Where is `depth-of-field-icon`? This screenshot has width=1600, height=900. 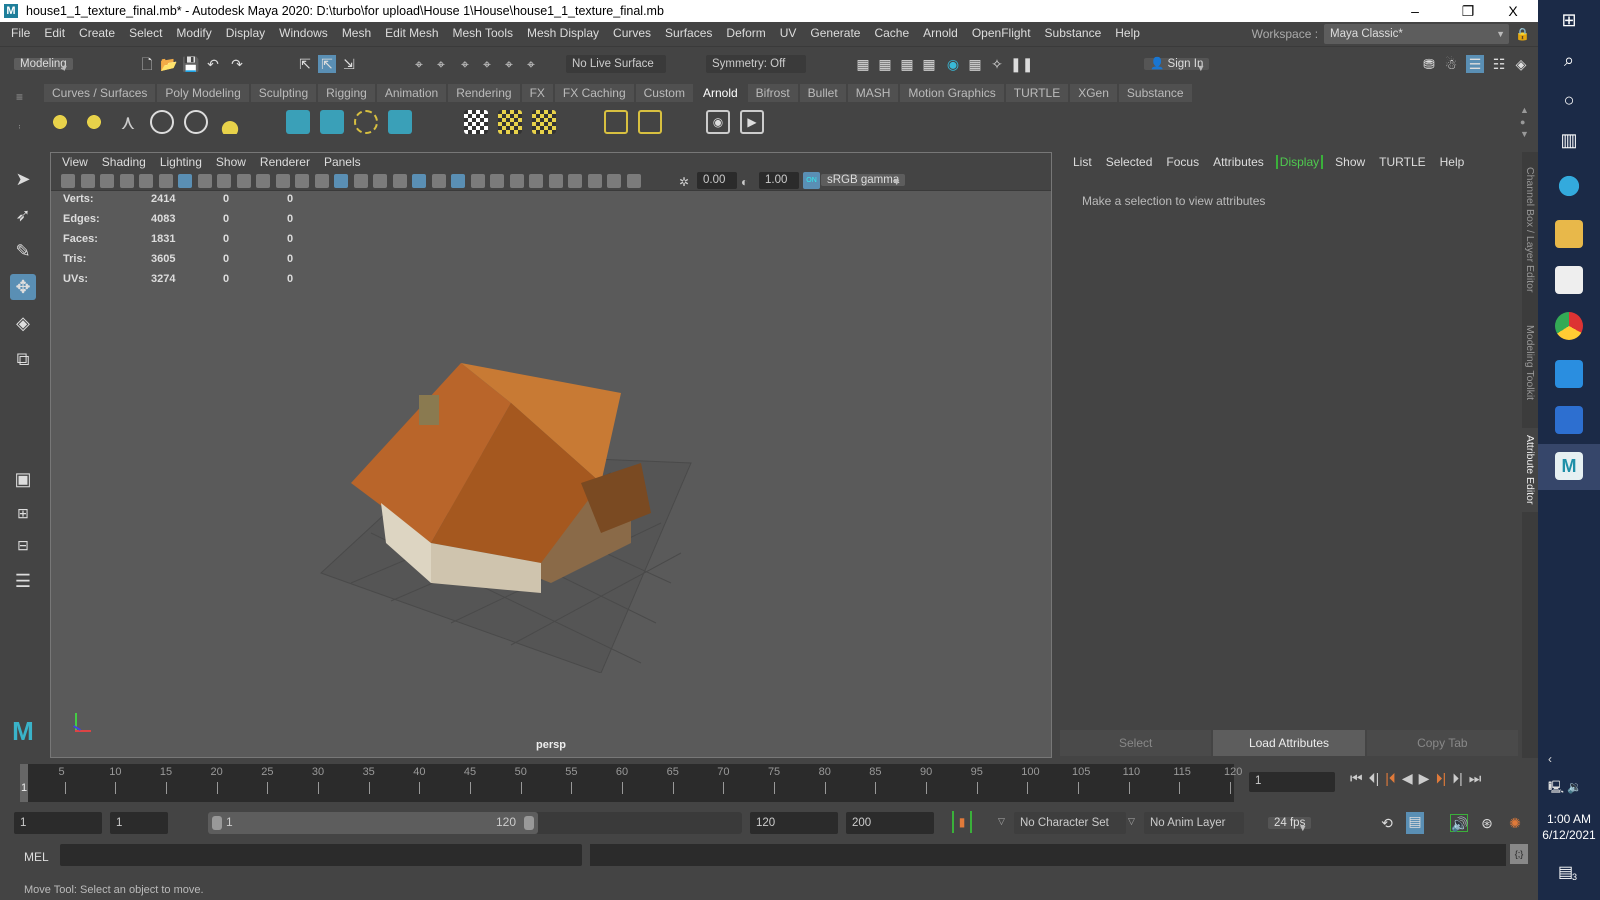 depth-of-field-icon is located at coordinates (536, 181).